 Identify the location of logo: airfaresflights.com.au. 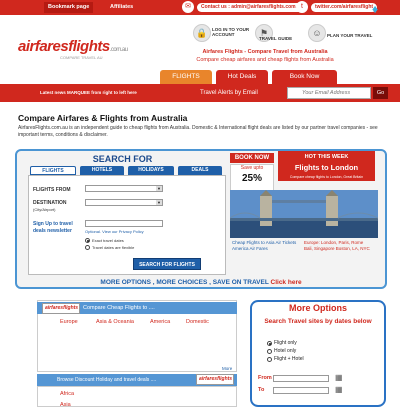
(73, 46).